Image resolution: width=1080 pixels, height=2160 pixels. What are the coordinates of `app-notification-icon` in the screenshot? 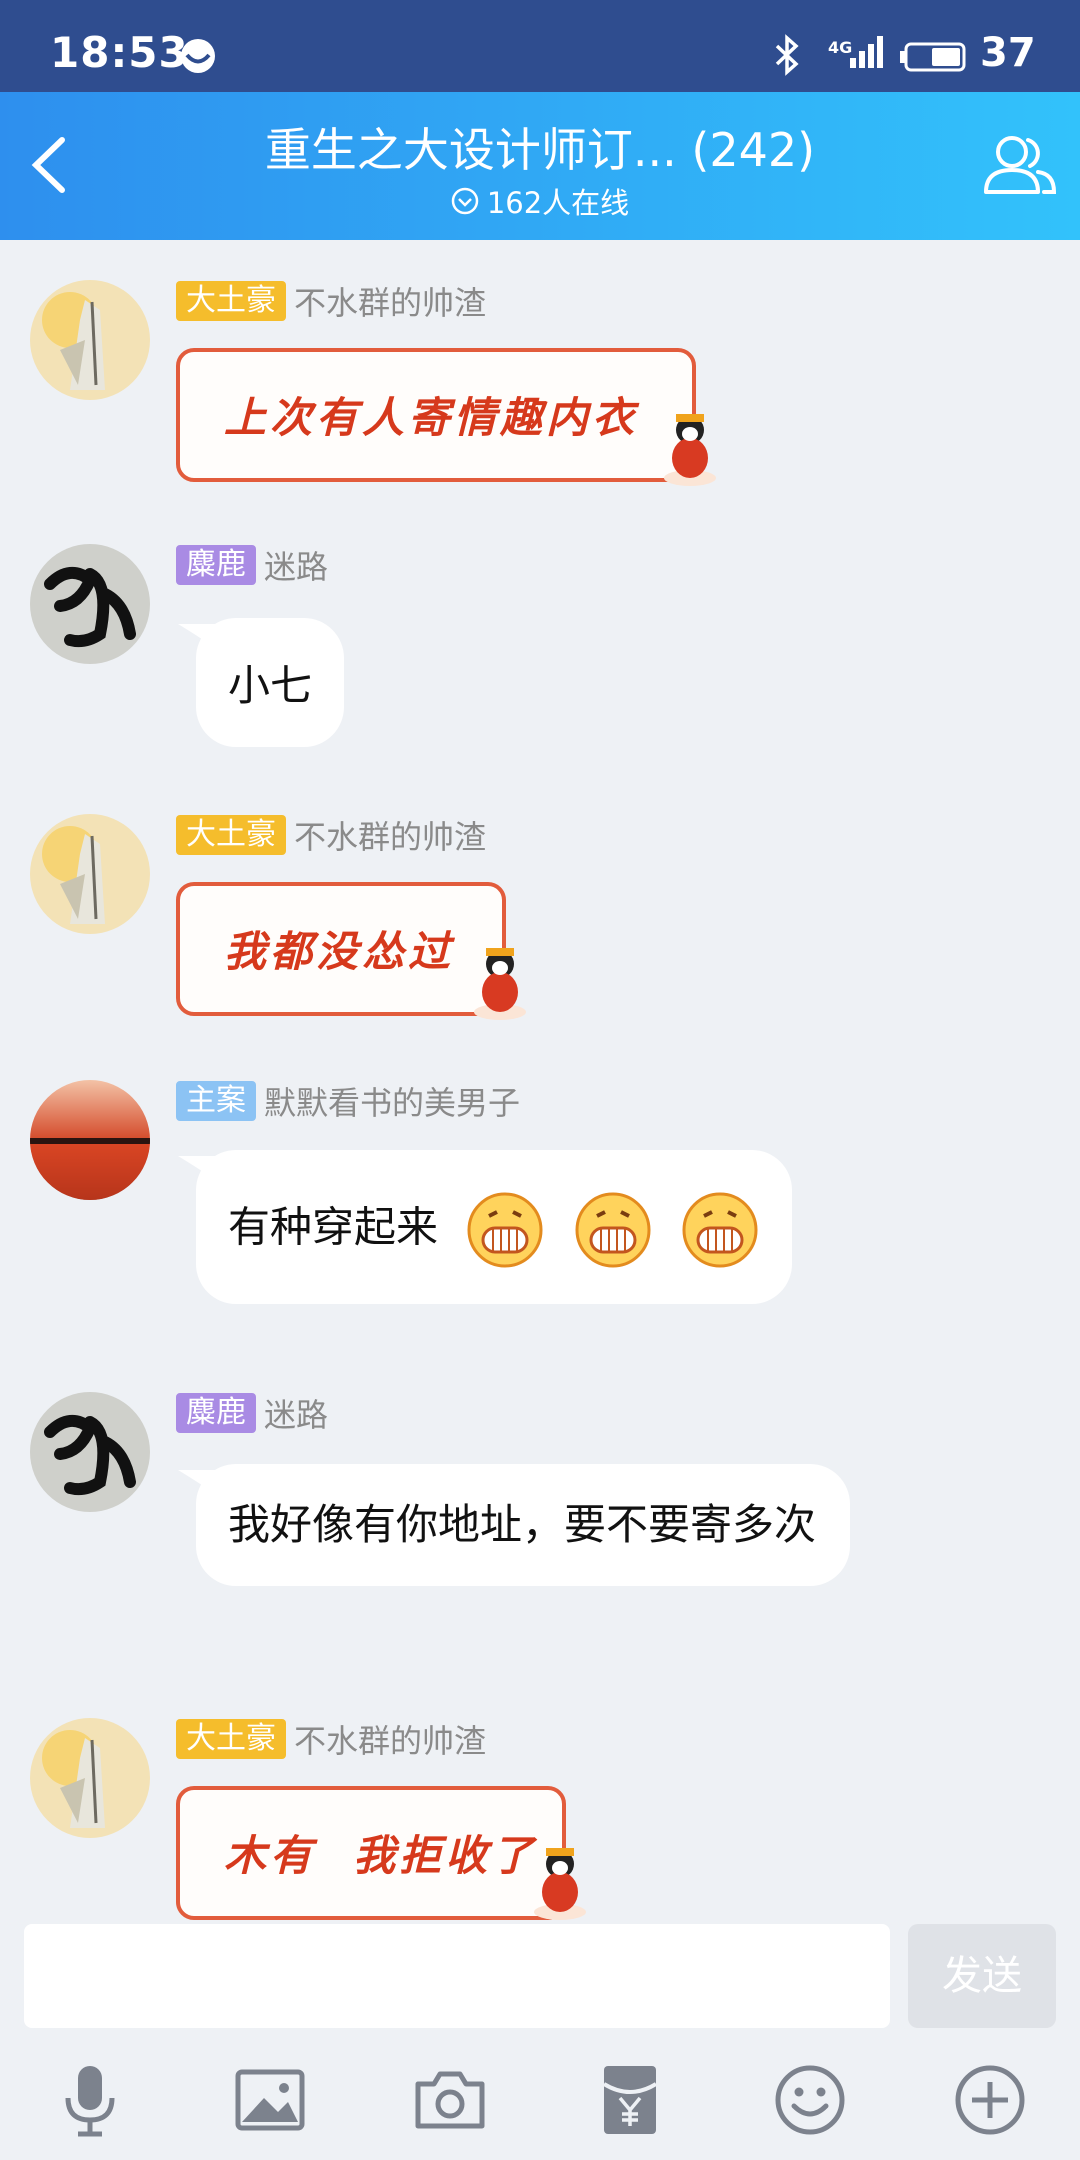 It's located at (198, 56).